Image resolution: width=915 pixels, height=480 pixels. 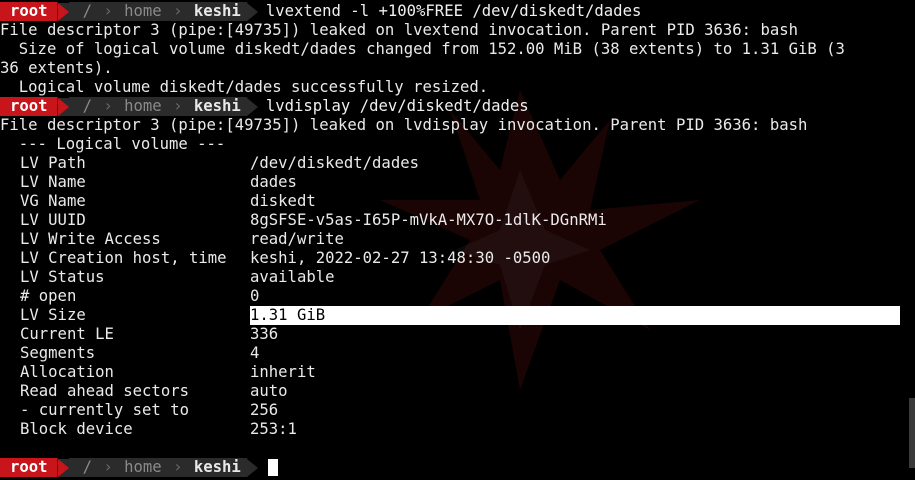 I want to click on prompt-line-3: root / › home › keshi, so click(x=139, y=467).